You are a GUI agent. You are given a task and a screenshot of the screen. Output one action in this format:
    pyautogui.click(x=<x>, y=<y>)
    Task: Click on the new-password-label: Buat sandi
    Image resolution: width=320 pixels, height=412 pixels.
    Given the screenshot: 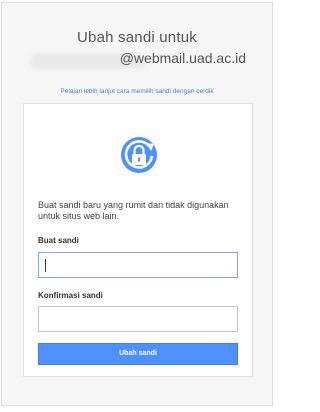 What is the action you would take?
    pyautogui.click(x=58, y=240)
    